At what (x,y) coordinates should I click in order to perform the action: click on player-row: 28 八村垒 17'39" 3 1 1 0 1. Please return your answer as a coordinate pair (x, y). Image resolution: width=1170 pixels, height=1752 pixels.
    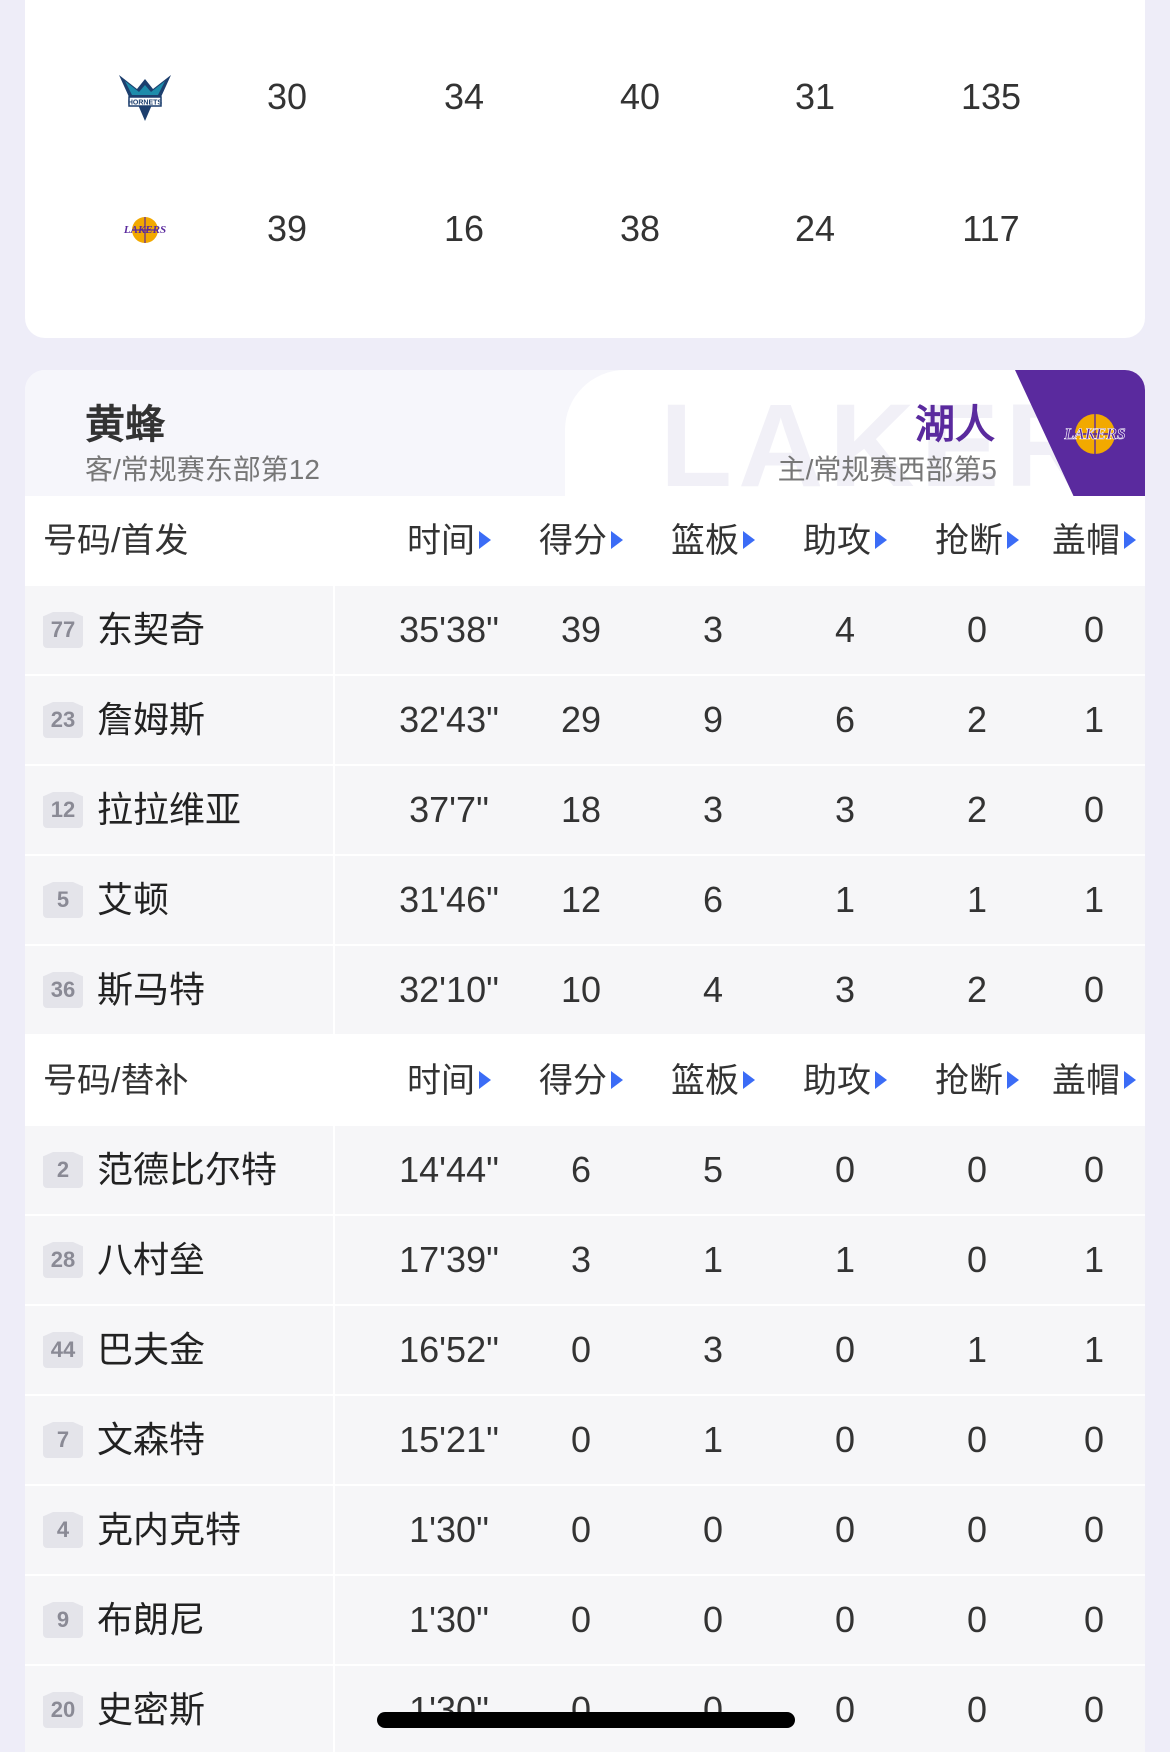
    Looking at the image, I should click on (585, 1261).